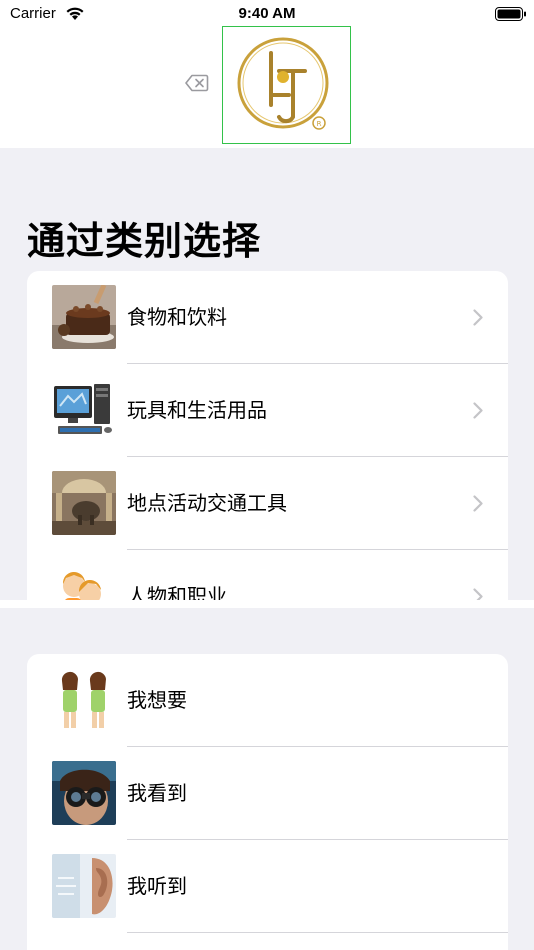 This screenshot has width=534, height=950. I want to click on museum-photo, so click(84, 503).